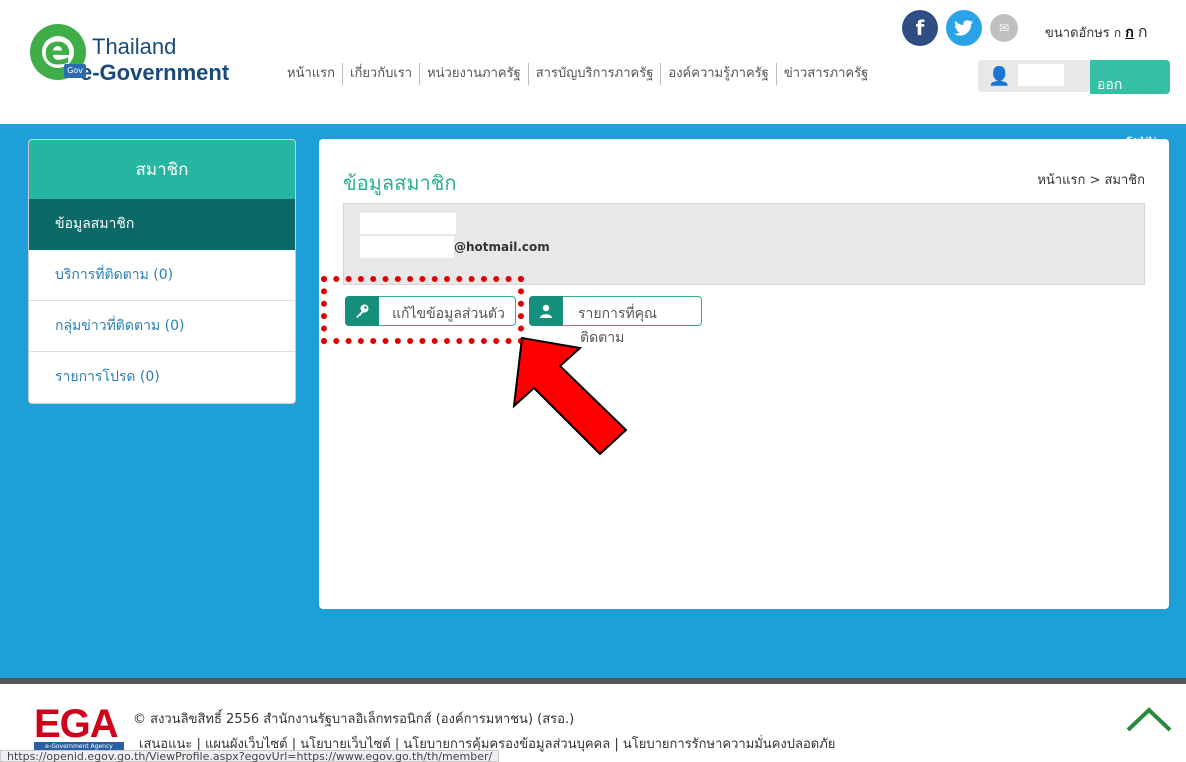  I want to click on logo-egov-text: e-Government, so click(155, 72).